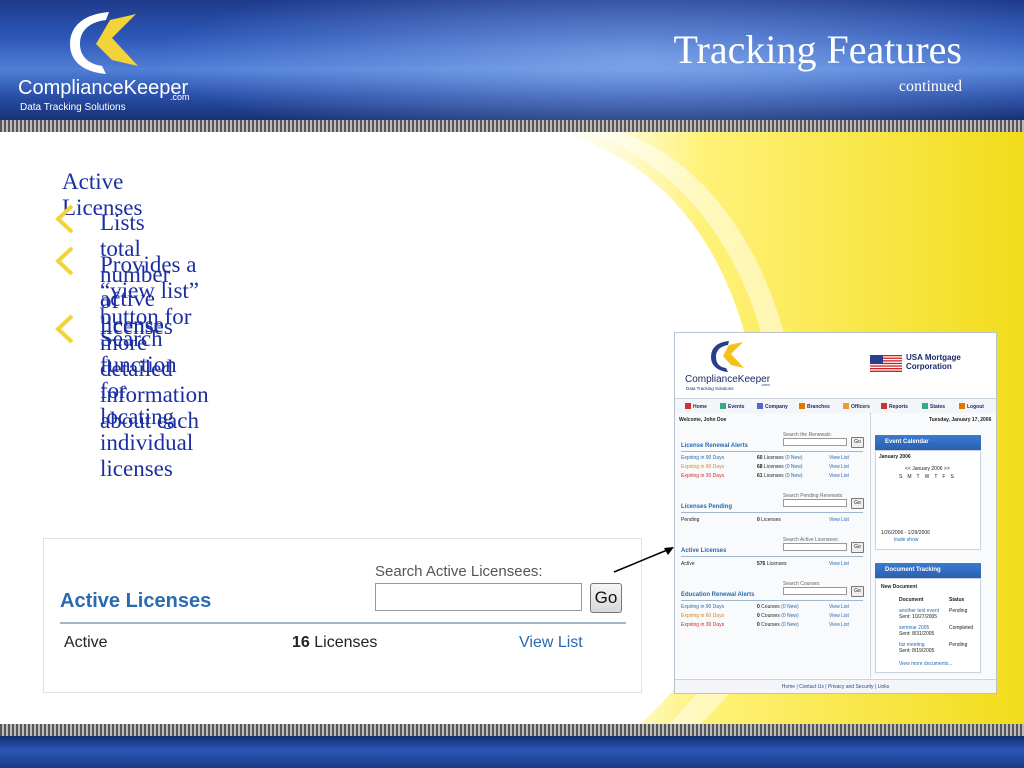 Image resolution: width=1024 pixels, height=768 pixels. Describe the element at coordinates (512, 730) in the screenshot. I see `footer-stripe` at that location.